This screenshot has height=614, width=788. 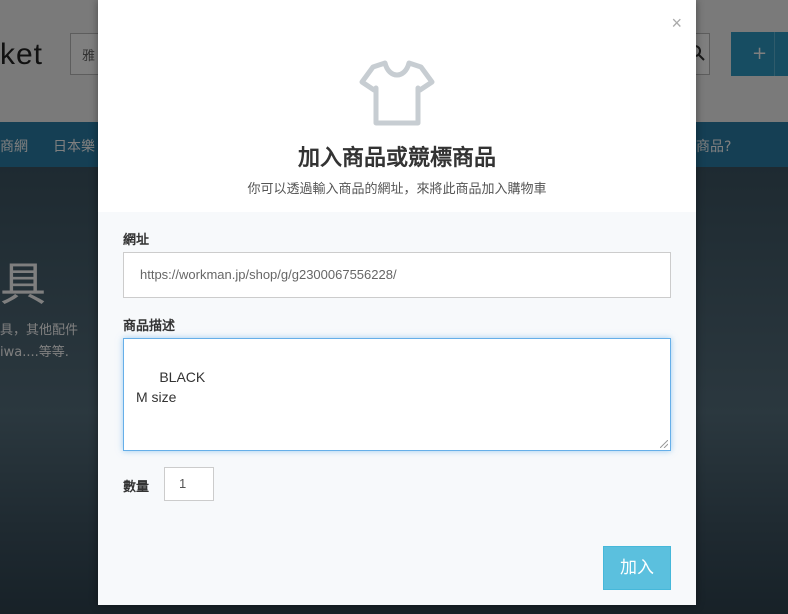 I want to click on resize-handle-icon, so click(x=664, y=444).